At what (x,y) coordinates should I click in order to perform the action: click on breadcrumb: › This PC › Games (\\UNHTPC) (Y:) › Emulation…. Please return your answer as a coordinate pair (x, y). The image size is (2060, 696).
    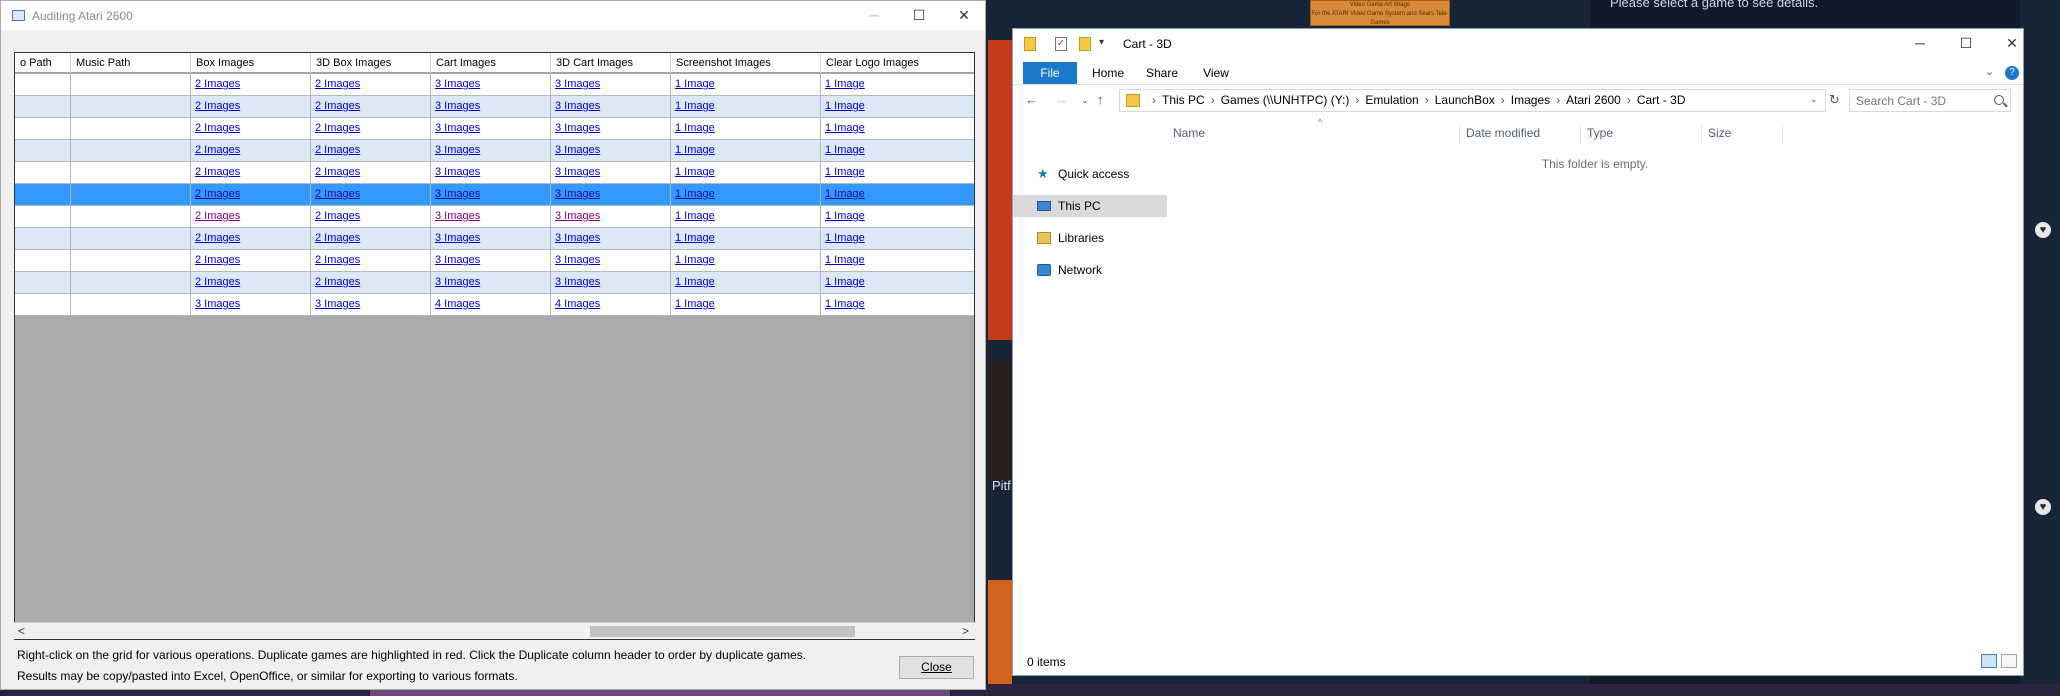
    Looking at the image, I should click on (1416, 100).